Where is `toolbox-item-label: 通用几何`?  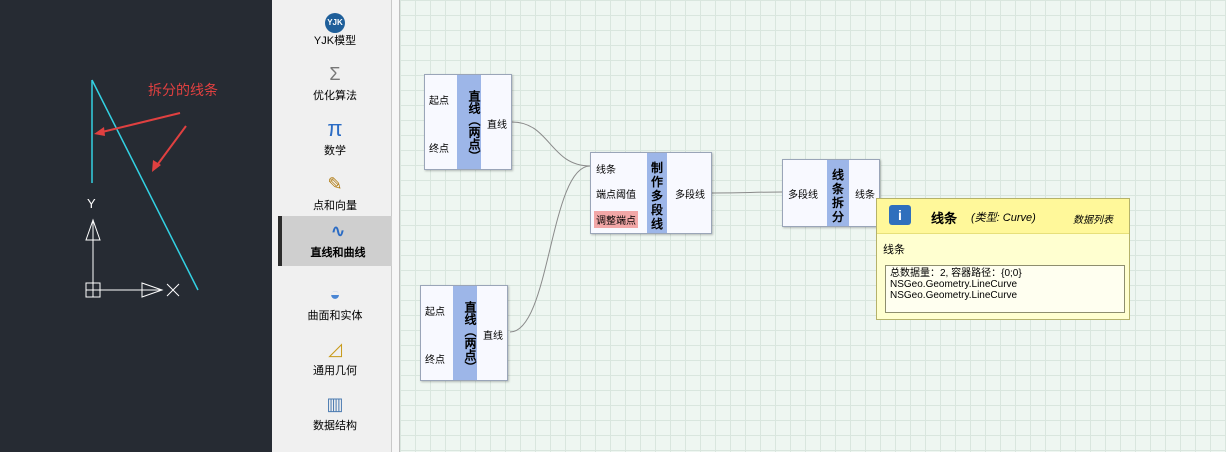
toolbox-item-label: 通用几何 is located at coordinates (335, 371).